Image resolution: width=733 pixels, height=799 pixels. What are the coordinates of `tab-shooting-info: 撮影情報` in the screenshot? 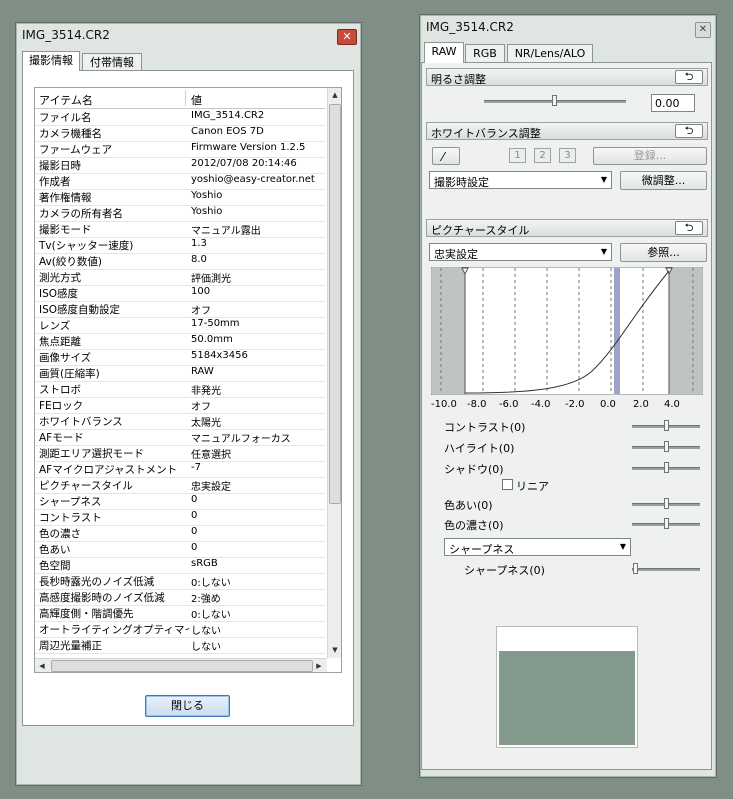 It's located at (51, 61).